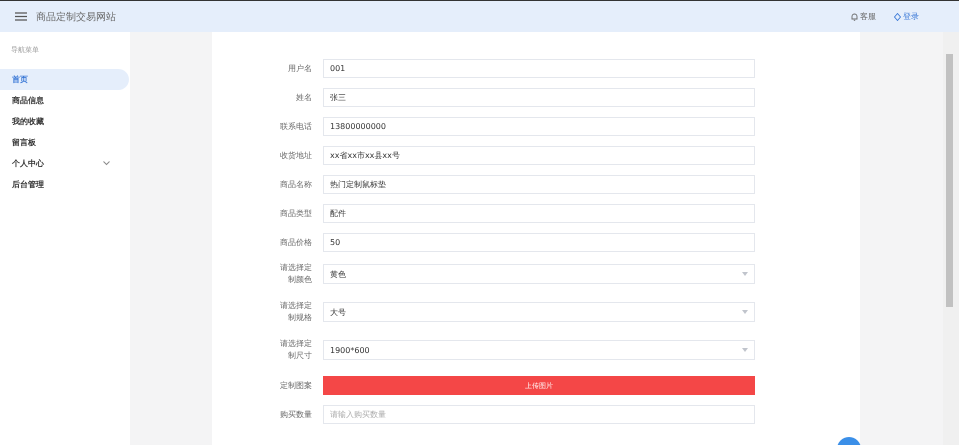  I want to click on input-field: 张三, so click(539, 97).